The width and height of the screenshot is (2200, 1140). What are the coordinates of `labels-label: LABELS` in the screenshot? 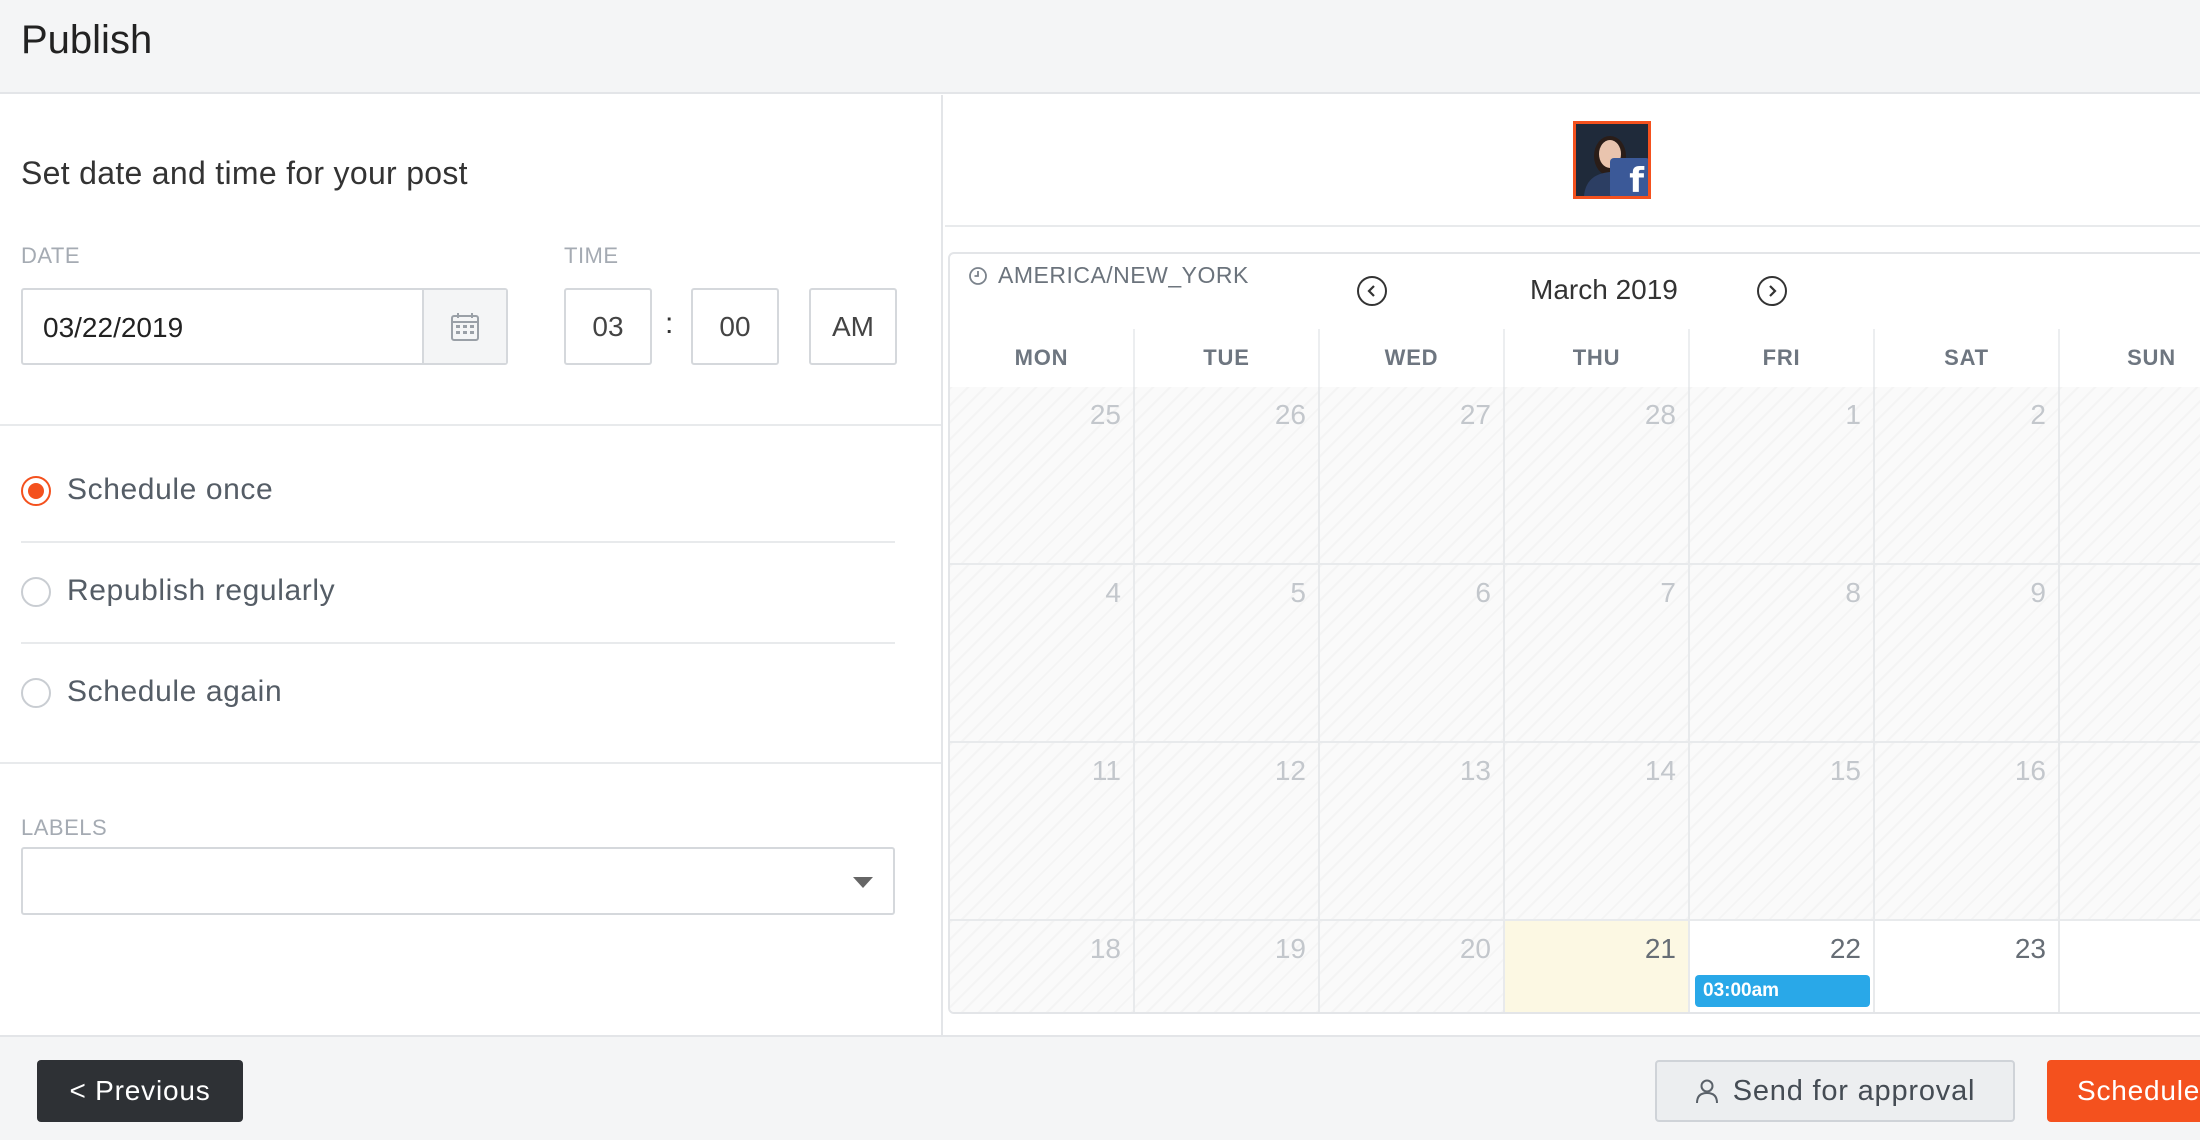 It's located at (64, 827).